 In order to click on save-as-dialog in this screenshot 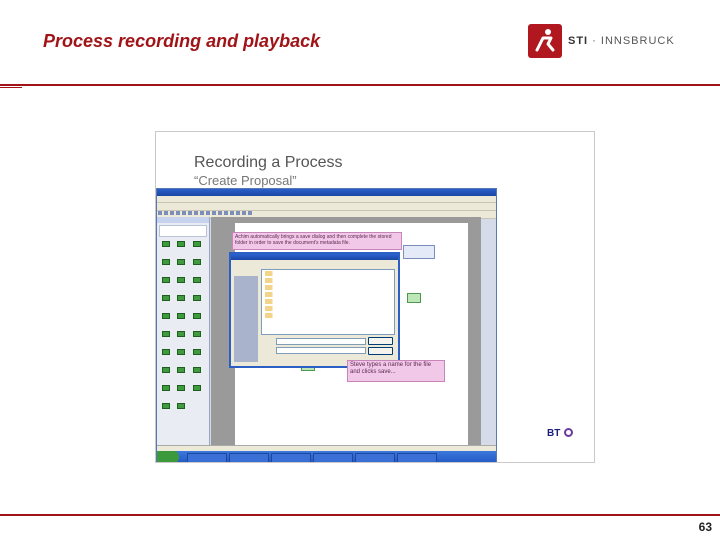, I will do `click(314, 310)`.